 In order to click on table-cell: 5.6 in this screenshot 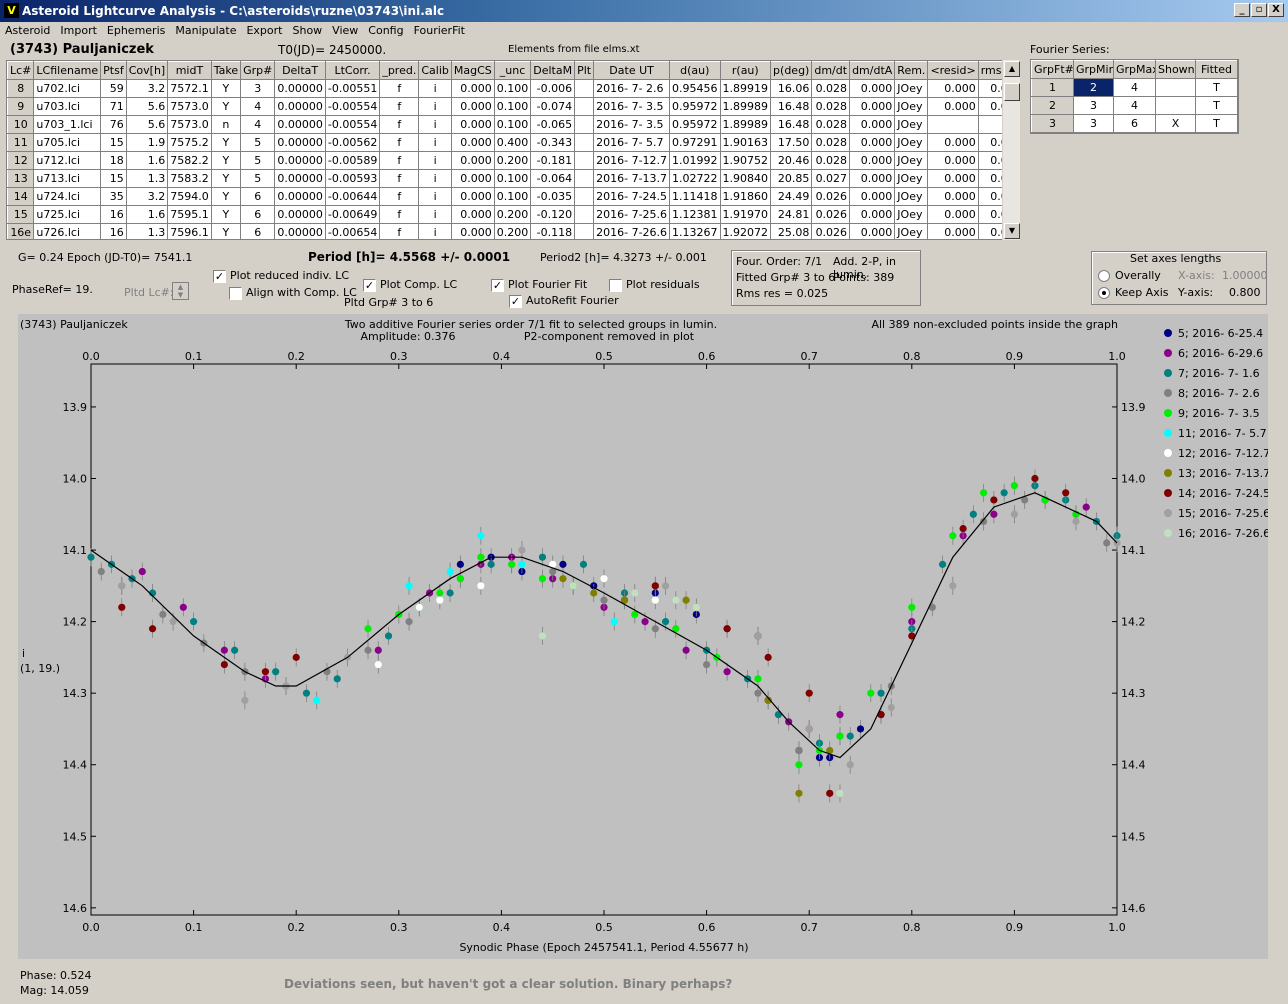, I will do `click(147, 106)`.